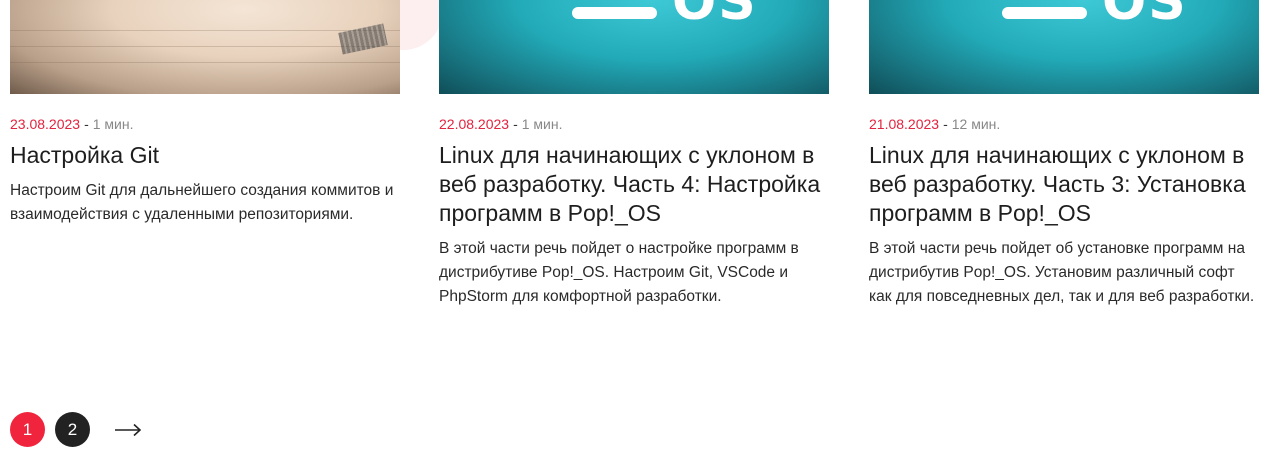 This screenshot has height=473, width=1271. I want to click on article-date: 21.08.2023, so click(904, 124).